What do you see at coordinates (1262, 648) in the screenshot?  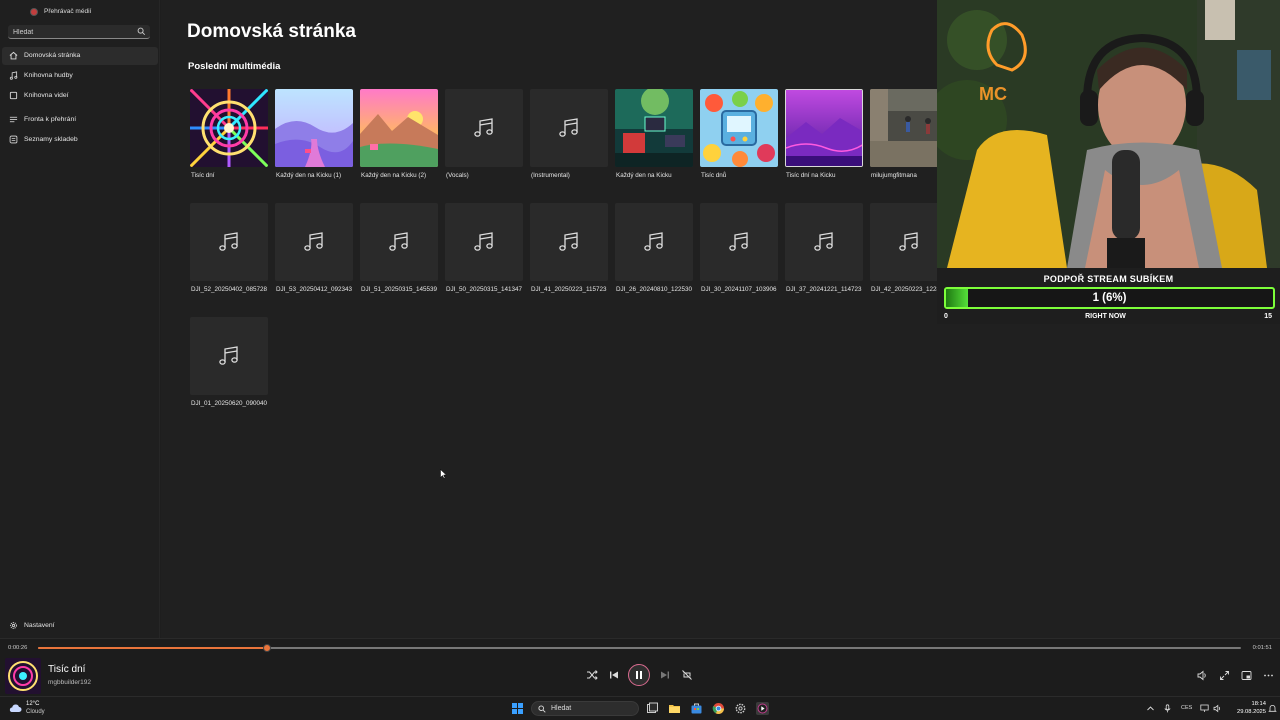 I see `time-total: 0:01:51` at bounding box center [1262, 648].